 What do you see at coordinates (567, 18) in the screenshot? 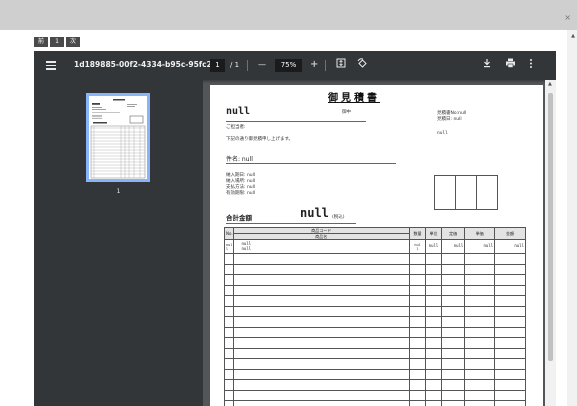
I see `close-icon: ×` at bounding box center [567, 18].